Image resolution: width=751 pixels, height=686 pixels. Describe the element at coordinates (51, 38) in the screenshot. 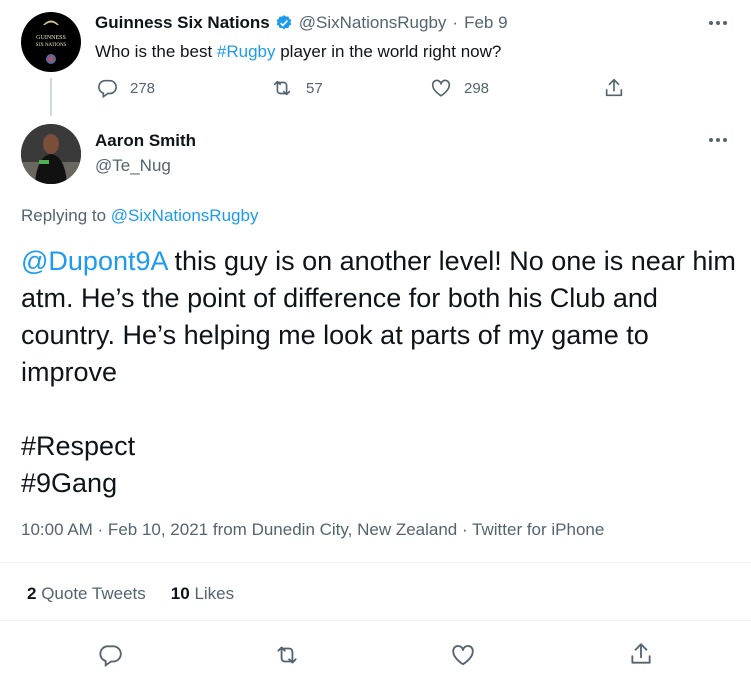

I see `logo-line-1: GUINNESS` at that location.